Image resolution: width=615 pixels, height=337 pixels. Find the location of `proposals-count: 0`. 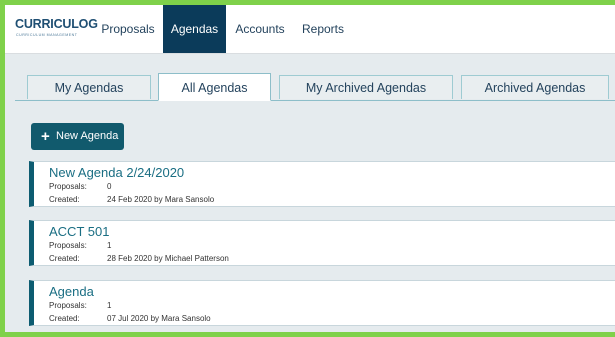

proposals-count: 0 is located at coordinates (109, 186).